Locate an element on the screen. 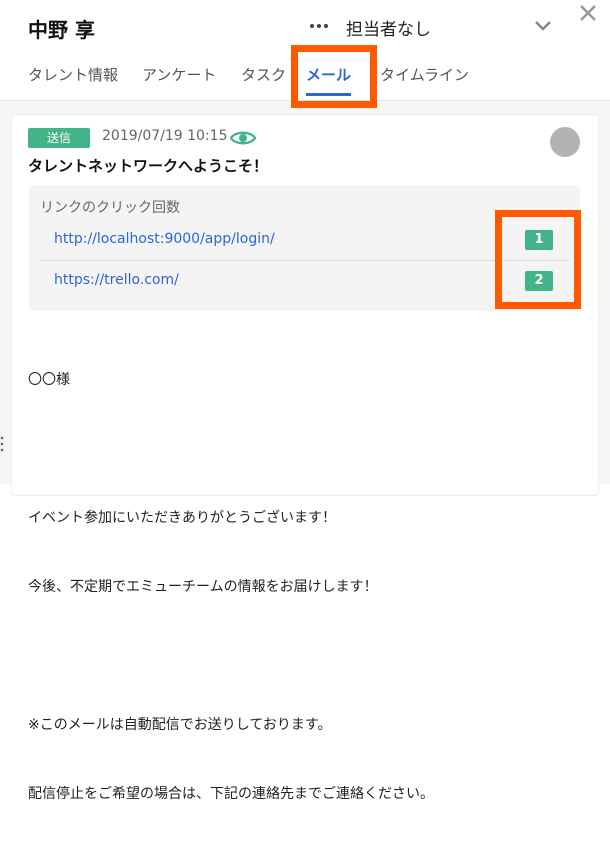  mail-subject: タレントネットワークへようこそ！ is located at coordinates (148, 166).